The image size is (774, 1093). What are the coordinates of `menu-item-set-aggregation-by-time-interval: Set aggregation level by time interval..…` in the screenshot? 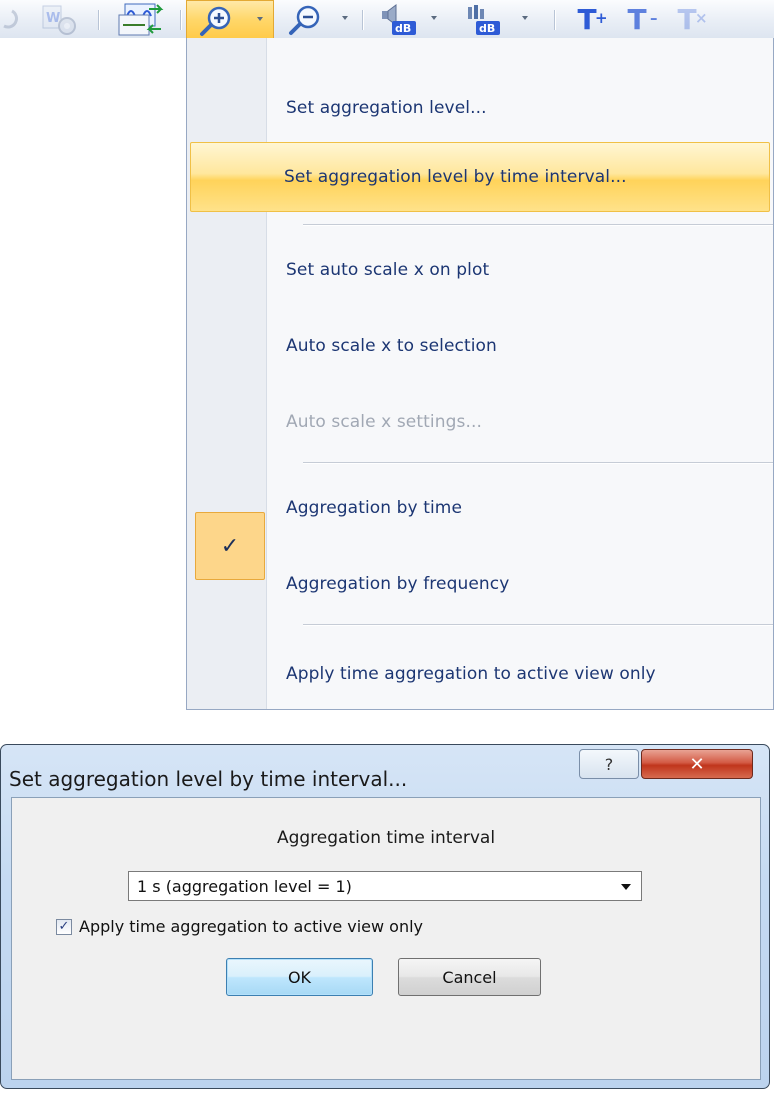 It's located at (480, 177).